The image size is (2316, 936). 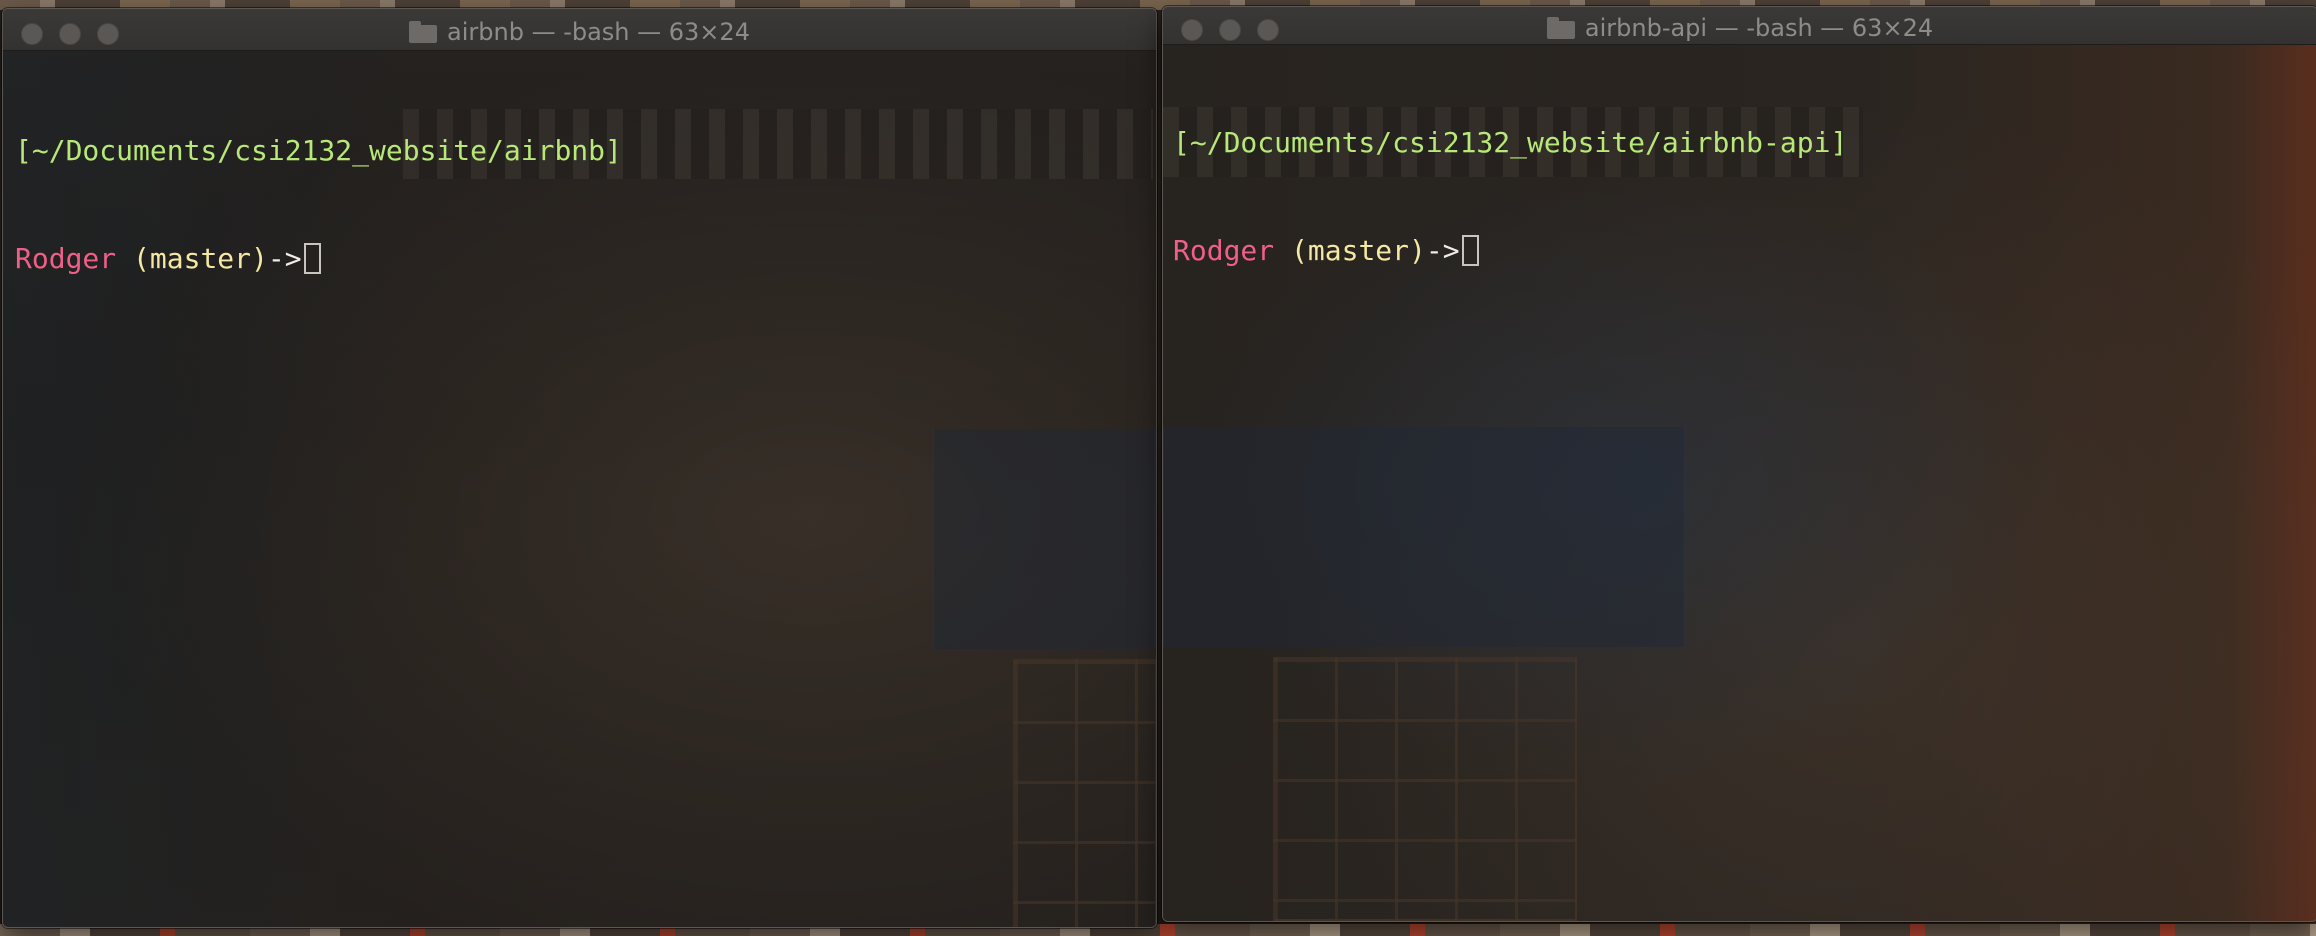 I want to click on titlebar: airbnb — -bash — 63×24, so click(x=579, y=30).